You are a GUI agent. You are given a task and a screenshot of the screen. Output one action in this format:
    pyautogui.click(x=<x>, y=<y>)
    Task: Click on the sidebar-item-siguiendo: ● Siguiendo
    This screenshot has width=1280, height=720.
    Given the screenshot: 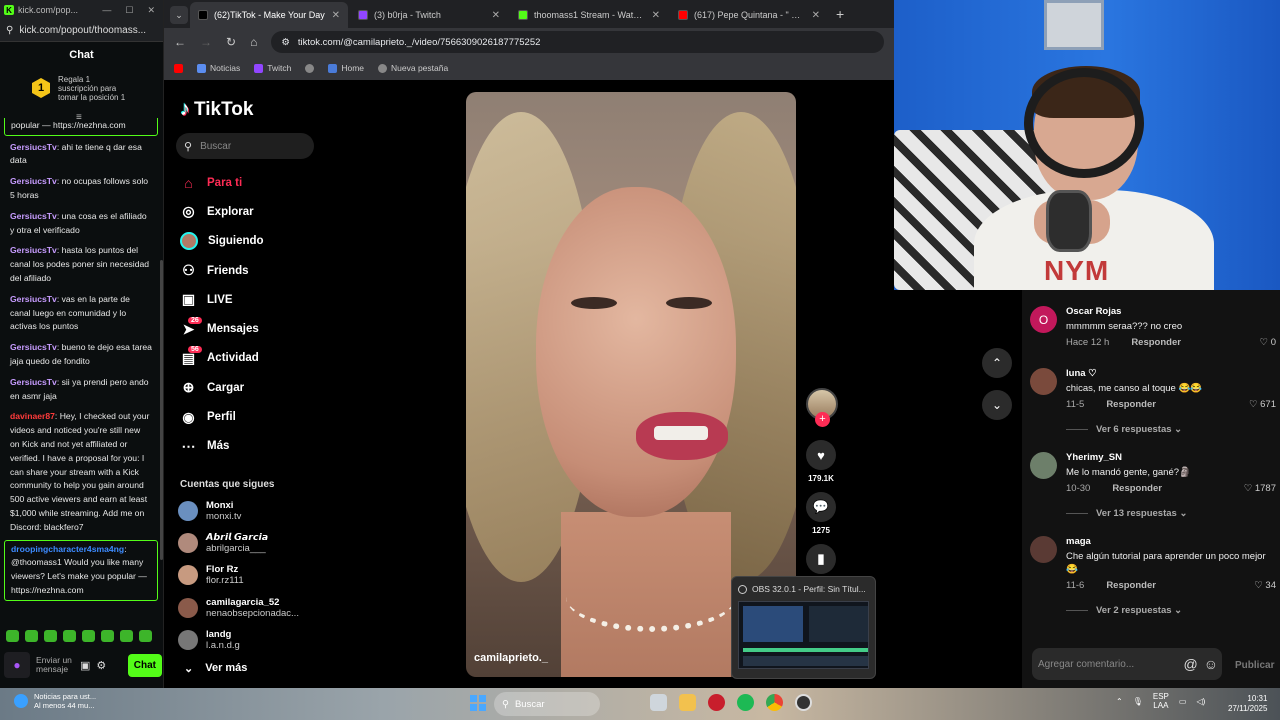 What is the action you would take?
    pyautogui.click(x=255, y=241)
    